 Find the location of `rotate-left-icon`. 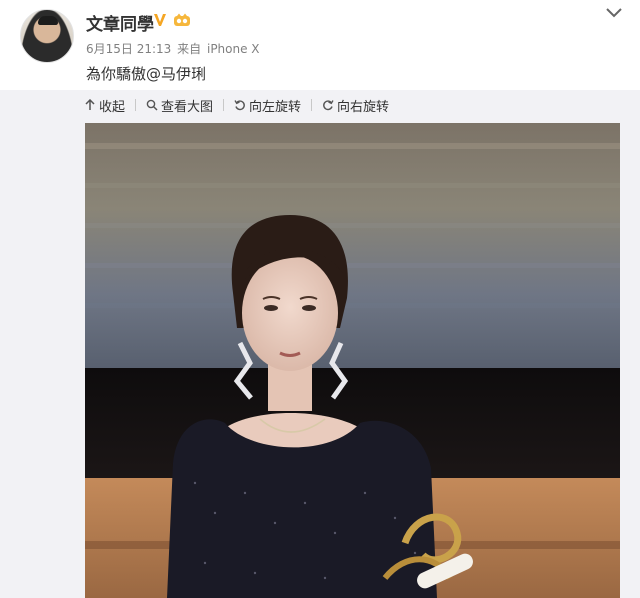

rotate-left-icon is located at coordinates (239, 105).